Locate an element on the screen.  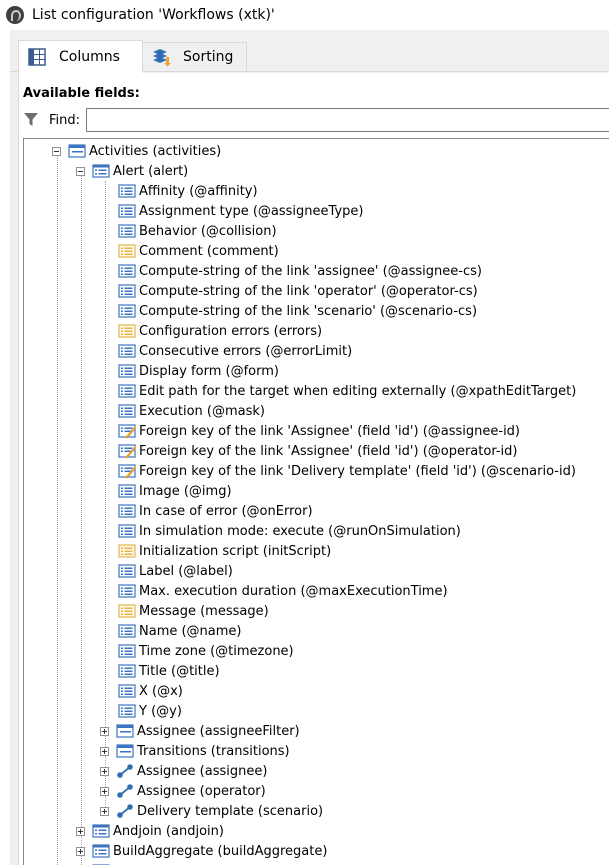
find-row: Find: is located at coordinates (316, 120).